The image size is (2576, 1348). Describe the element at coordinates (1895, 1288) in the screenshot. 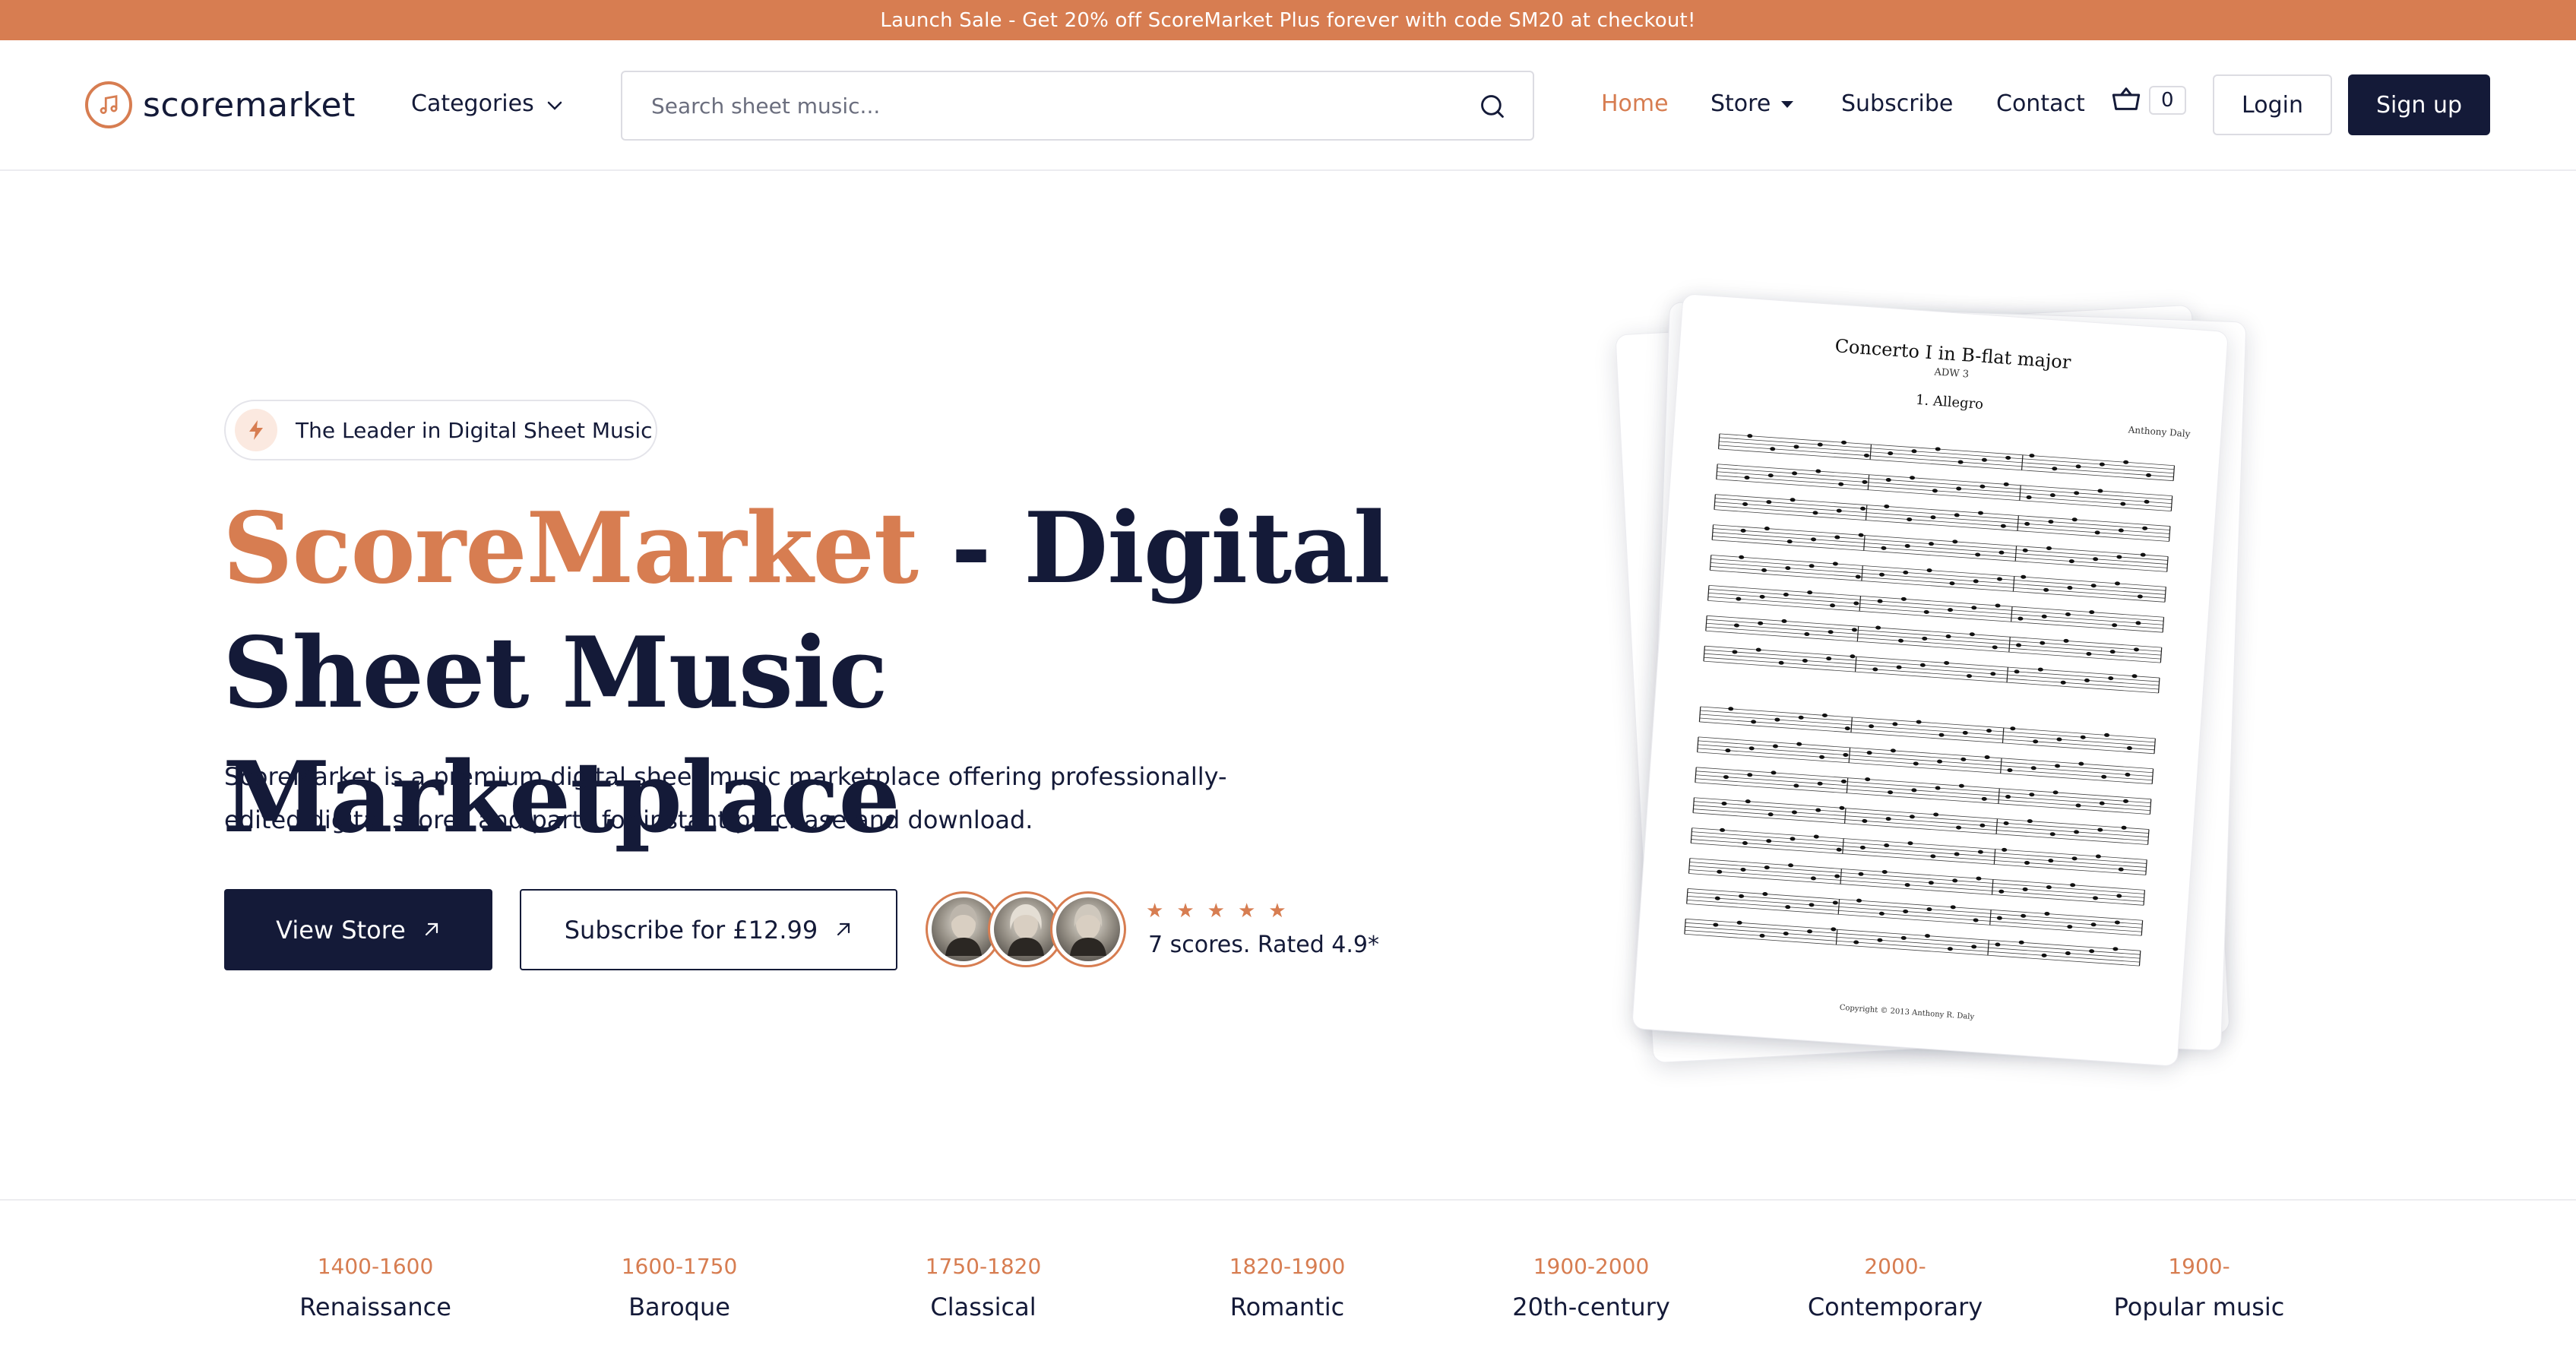

I see `era-item: 2000- Contemporary` at that location.